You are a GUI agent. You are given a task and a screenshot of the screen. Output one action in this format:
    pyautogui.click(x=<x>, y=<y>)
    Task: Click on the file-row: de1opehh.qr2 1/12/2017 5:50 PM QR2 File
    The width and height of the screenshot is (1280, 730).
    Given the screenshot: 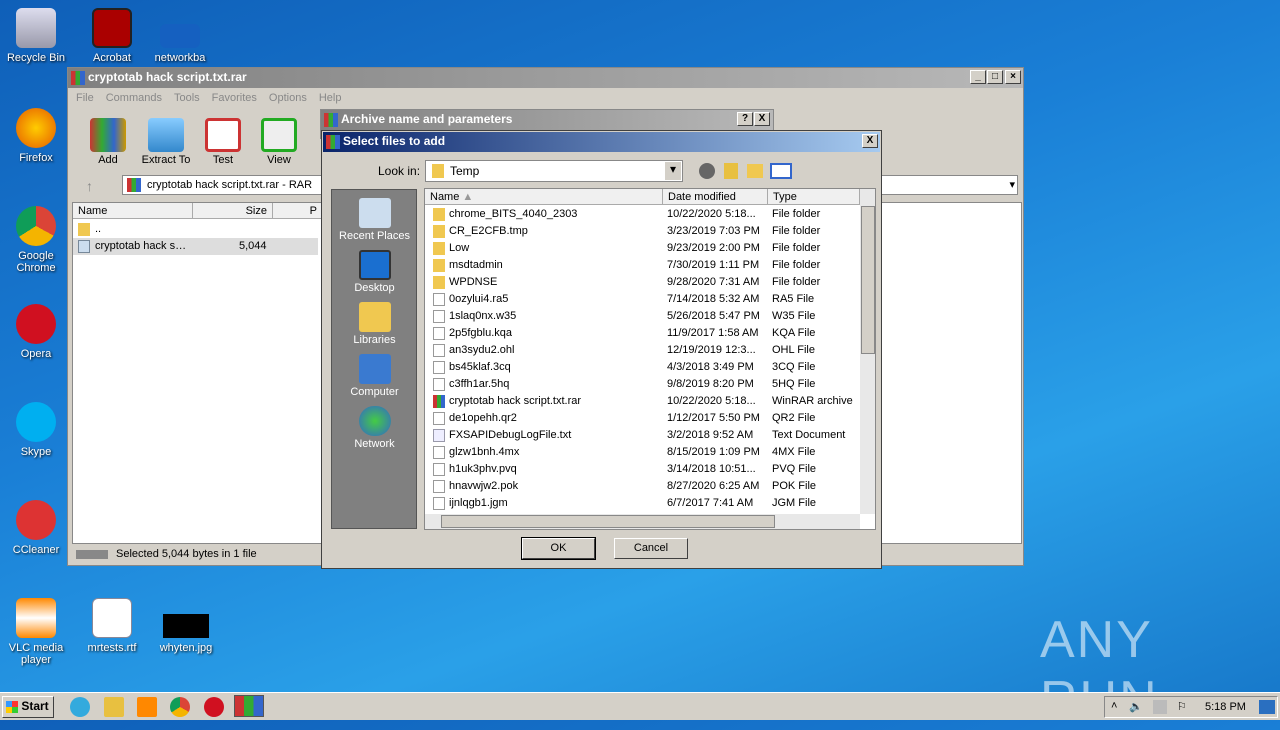 What is the action you would take?
    pyautogui.click(x=642, y=418)
    